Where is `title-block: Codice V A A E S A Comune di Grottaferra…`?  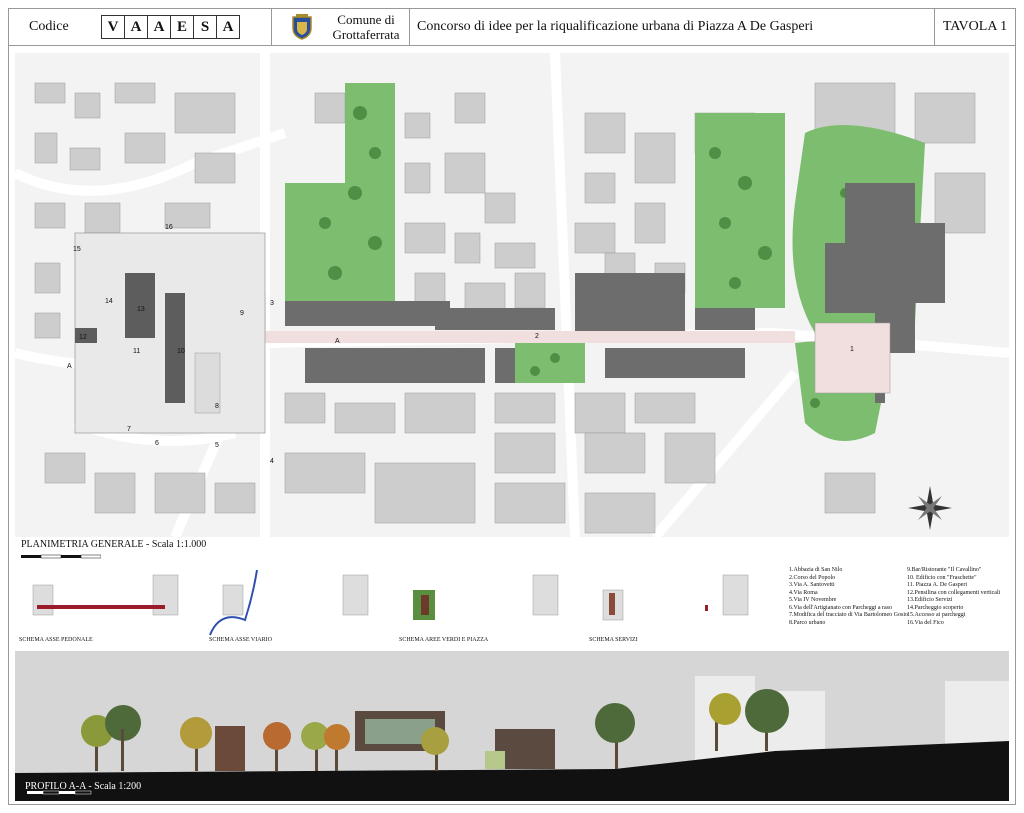 title-block: Codice V A A E S A Comune di Grottaferra… is located at coordinates (512, 27).